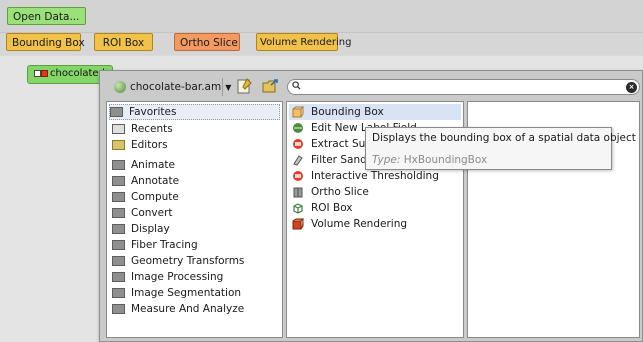  I want to click on category-item-recents: Recents, so click(142, 129).